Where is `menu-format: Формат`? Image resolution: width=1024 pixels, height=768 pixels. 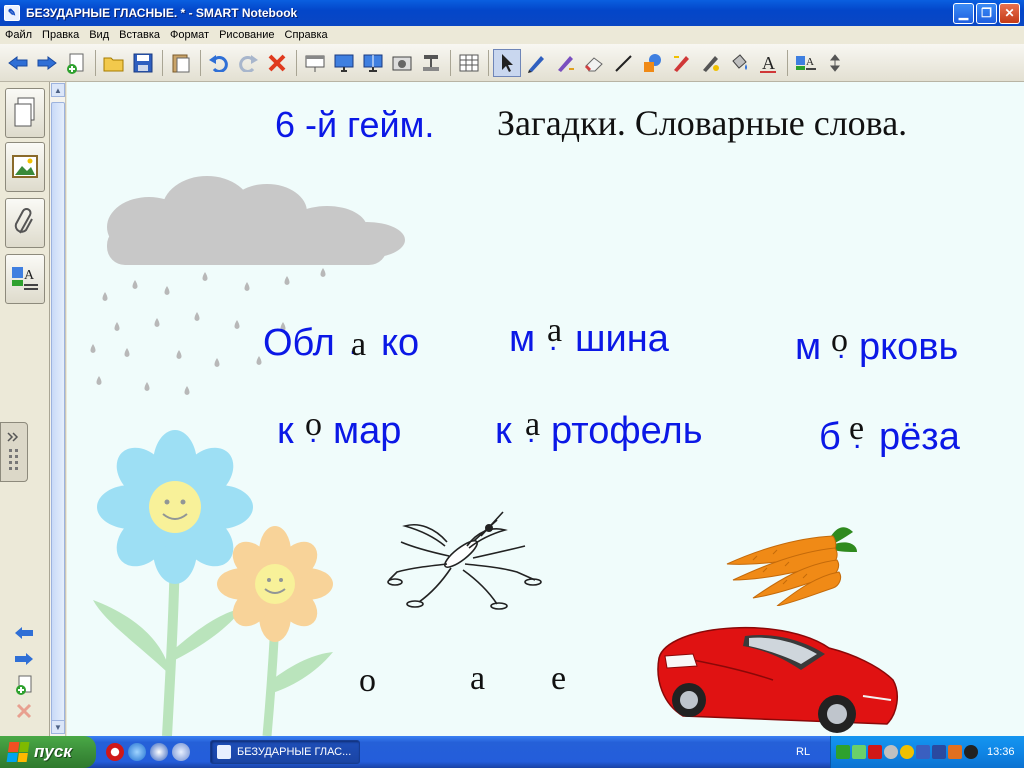
menu-format: Формат is located at coordinates (189, 35).